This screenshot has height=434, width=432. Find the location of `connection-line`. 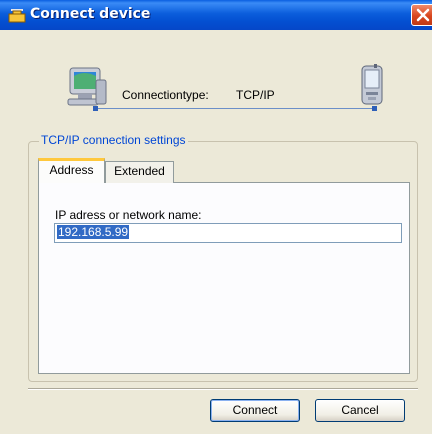

connection-line is located at coordinates (235, 108).